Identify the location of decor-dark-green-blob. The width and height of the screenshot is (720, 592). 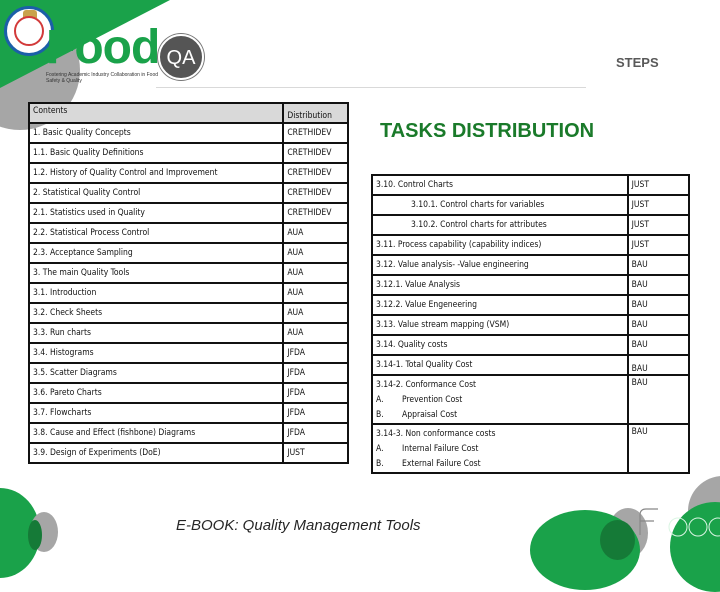
(35, 535).